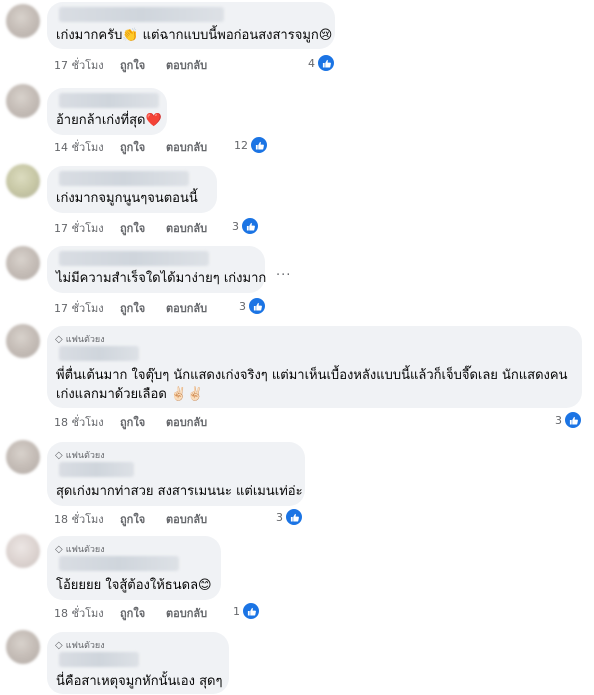  Describe the element at coordinates (132, 189) in the screenshot. I see `comment-bubble: เก่งมากจมูกนูนๆจนตอนนี้` at that location.